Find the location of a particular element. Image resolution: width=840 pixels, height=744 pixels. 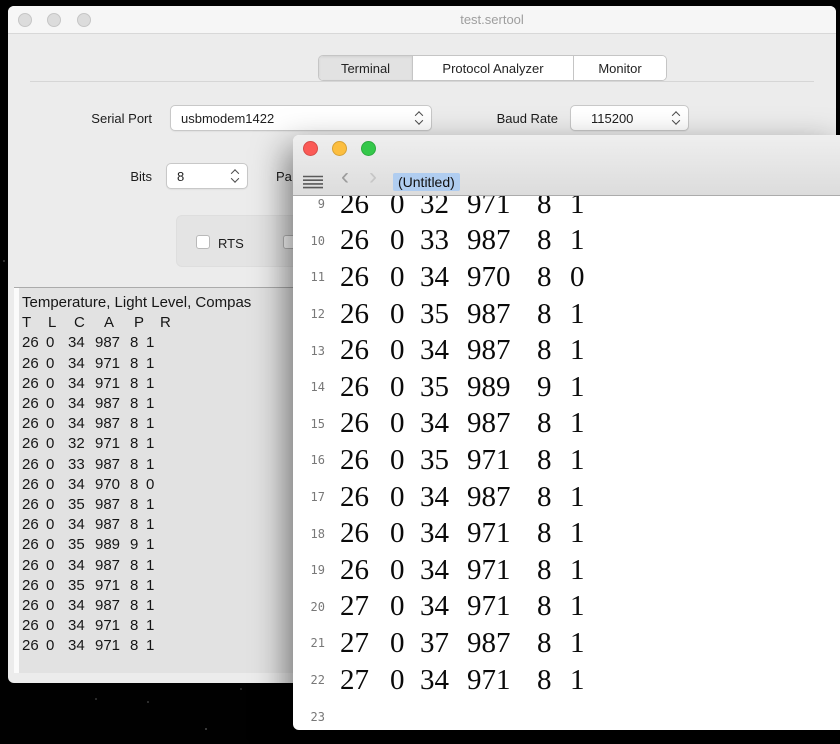

log-line: 15 26 0 34 987 8 1 is located at coordinates (566, 424).